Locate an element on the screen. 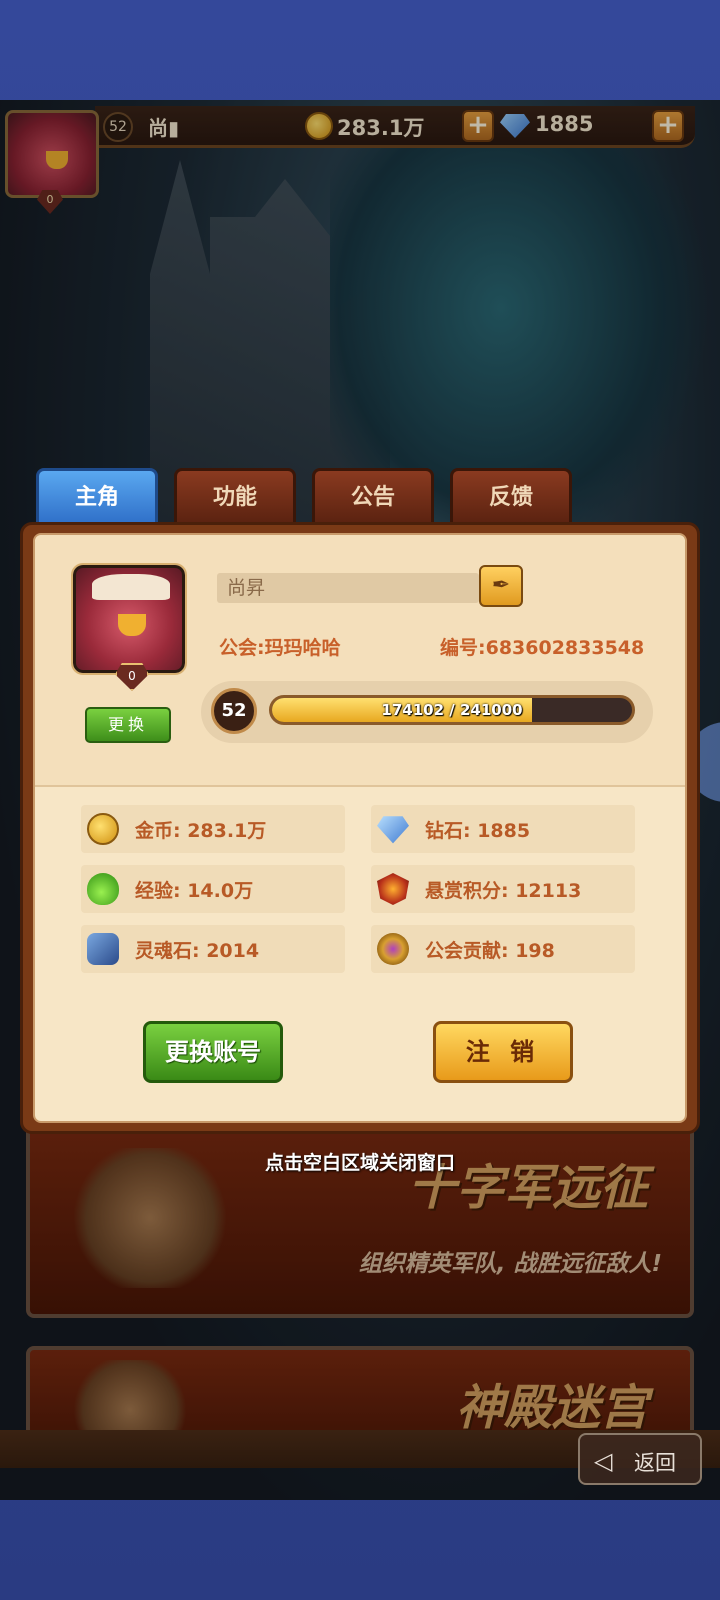 The width and height of the screenshot is (720, 1600). gold-coin-icon is located at coordinates (103, 829).